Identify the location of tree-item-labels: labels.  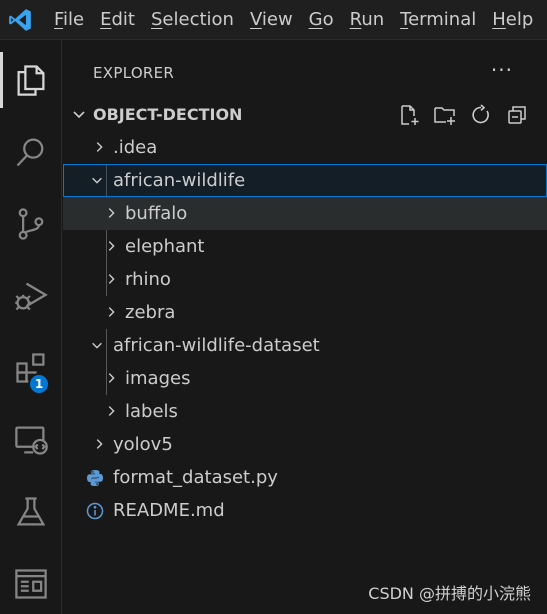
(305, 411).